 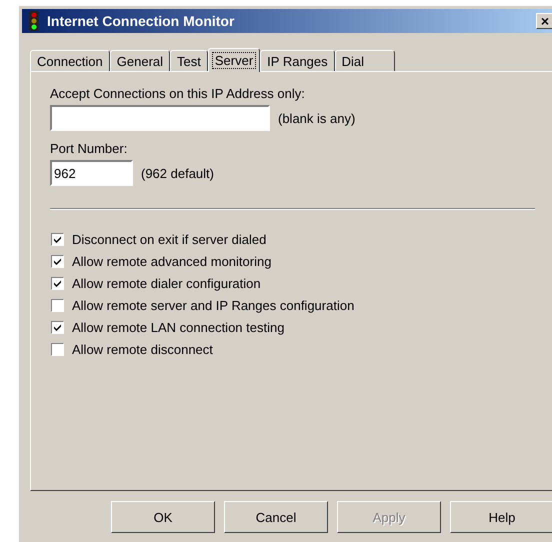 What do you see at coordinates (91, 173) in the screenshot?
I see `input-field: 962` at bounding box center [91, 173].